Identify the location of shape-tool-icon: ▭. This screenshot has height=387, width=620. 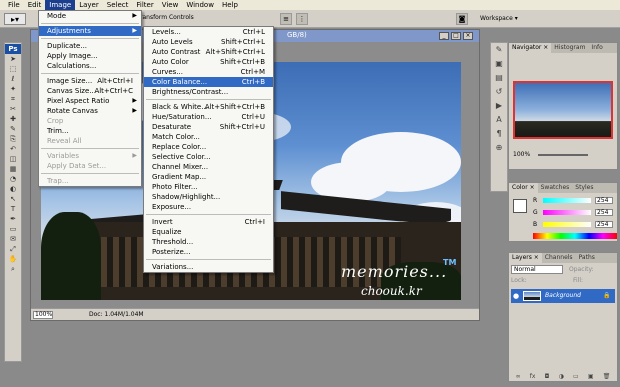
(13, 229).